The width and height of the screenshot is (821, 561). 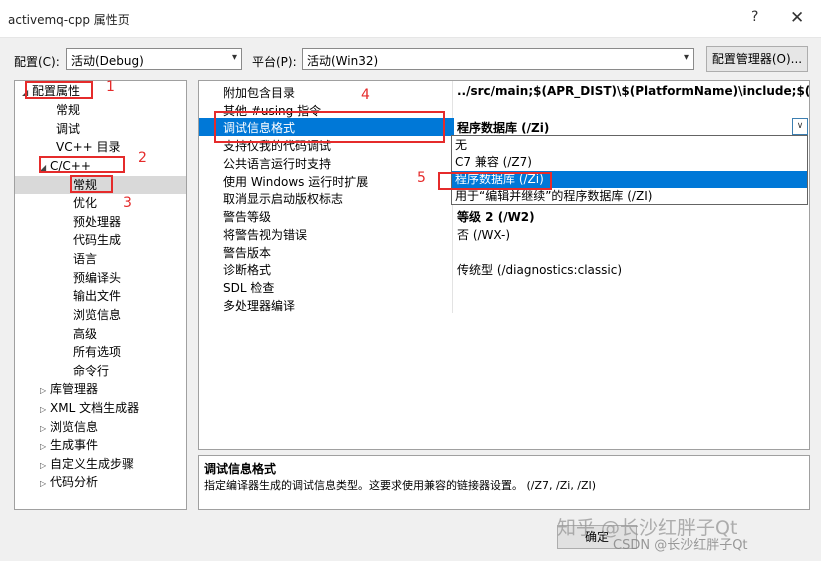 What do you see at coordinates (410, 19) in the screenshot?
I see `title-bar: activemq-cpp 属性页 ? ✕` at bounding box center [410, 19].